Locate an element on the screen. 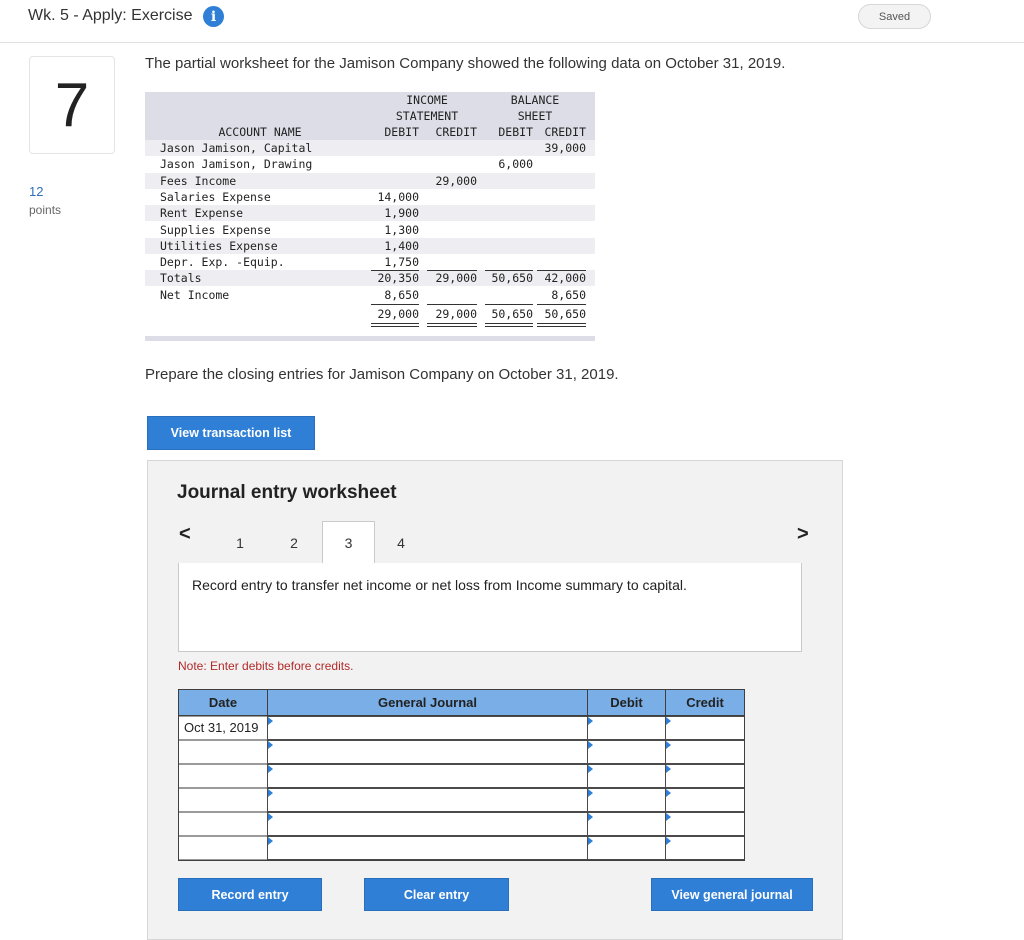 This screenshot has height=940, width=1024. tab-3: 3 is located at coordinates (348, 542).